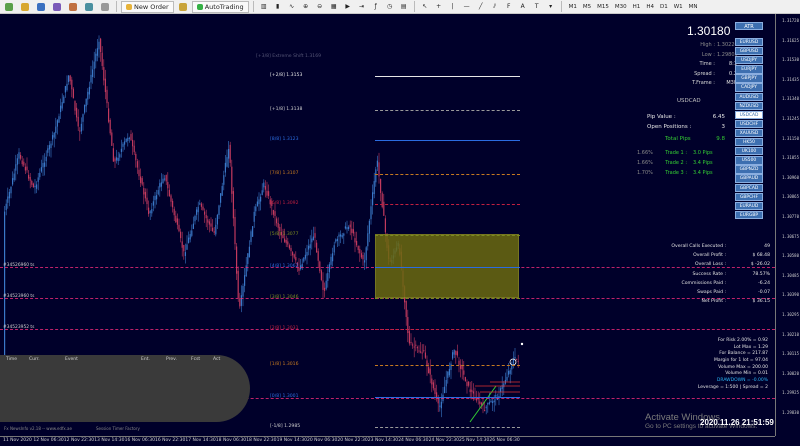  I want to click on timeframe-d1: D1, so click(664, 7).